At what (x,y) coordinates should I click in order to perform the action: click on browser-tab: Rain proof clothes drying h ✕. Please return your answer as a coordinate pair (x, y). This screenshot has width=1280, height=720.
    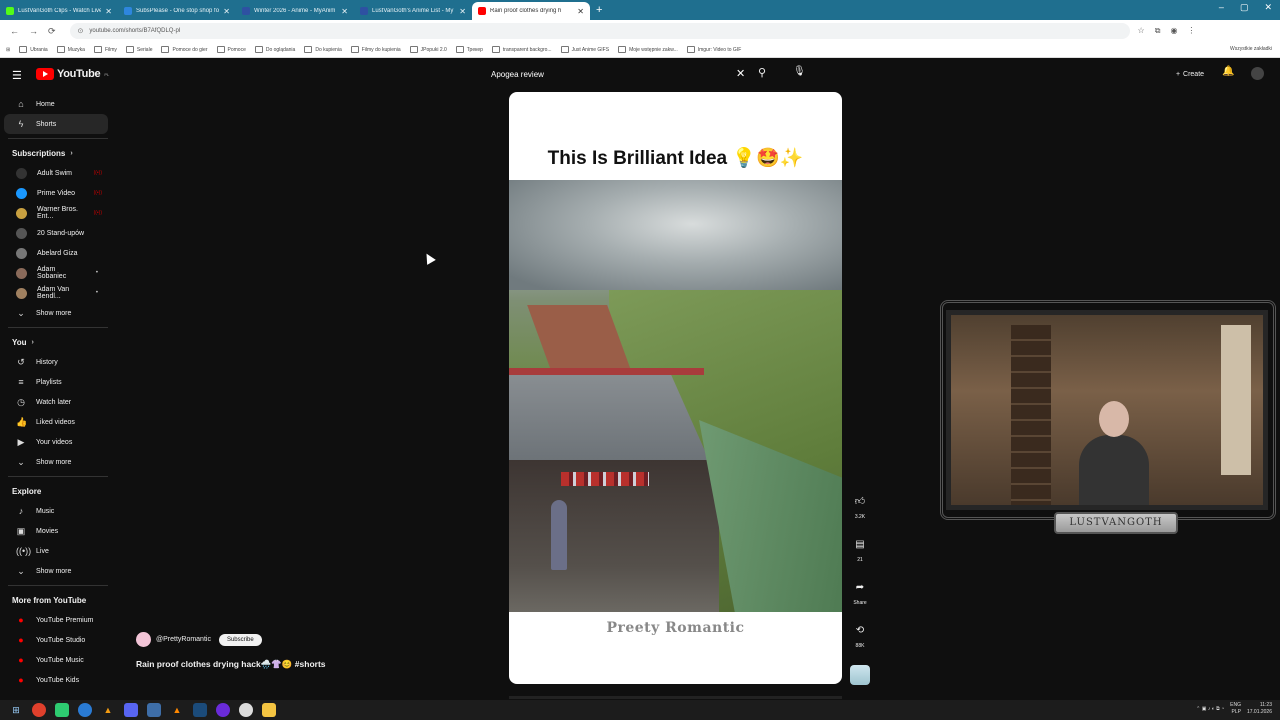
    Looking at the image, I should click on (531, 11).